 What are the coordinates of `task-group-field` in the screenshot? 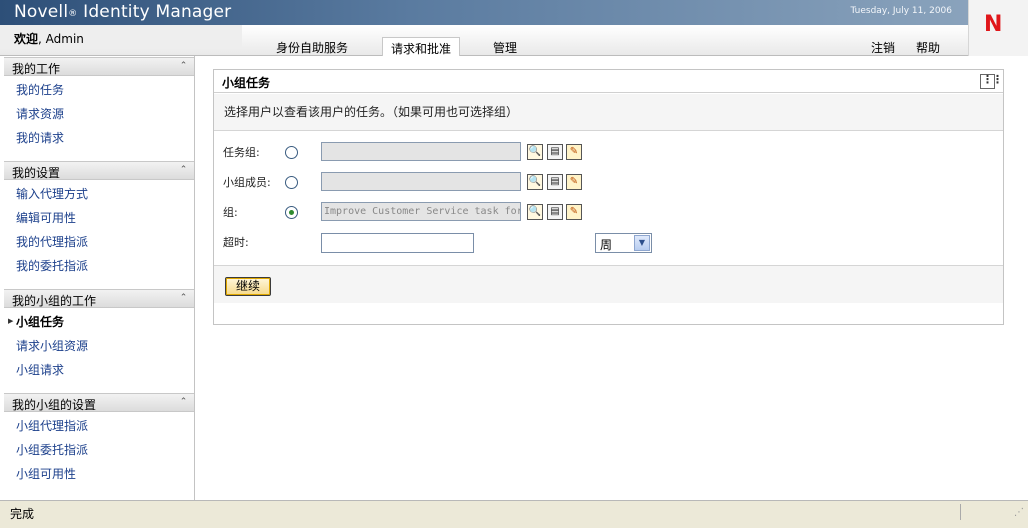 It's located at (421, 151).